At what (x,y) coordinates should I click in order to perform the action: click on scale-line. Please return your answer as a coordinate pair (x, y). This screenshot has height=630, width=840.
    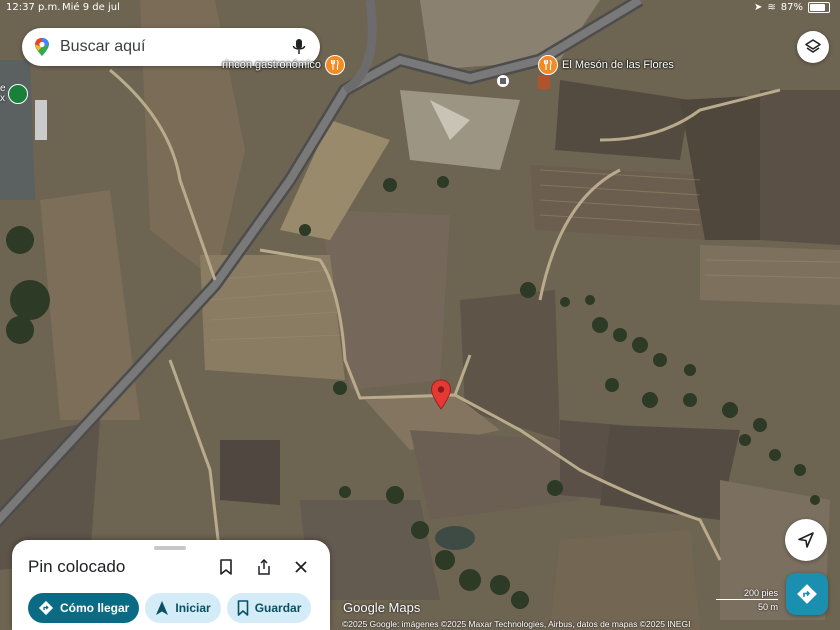
    Looking at the image, I should click on (747, 599).